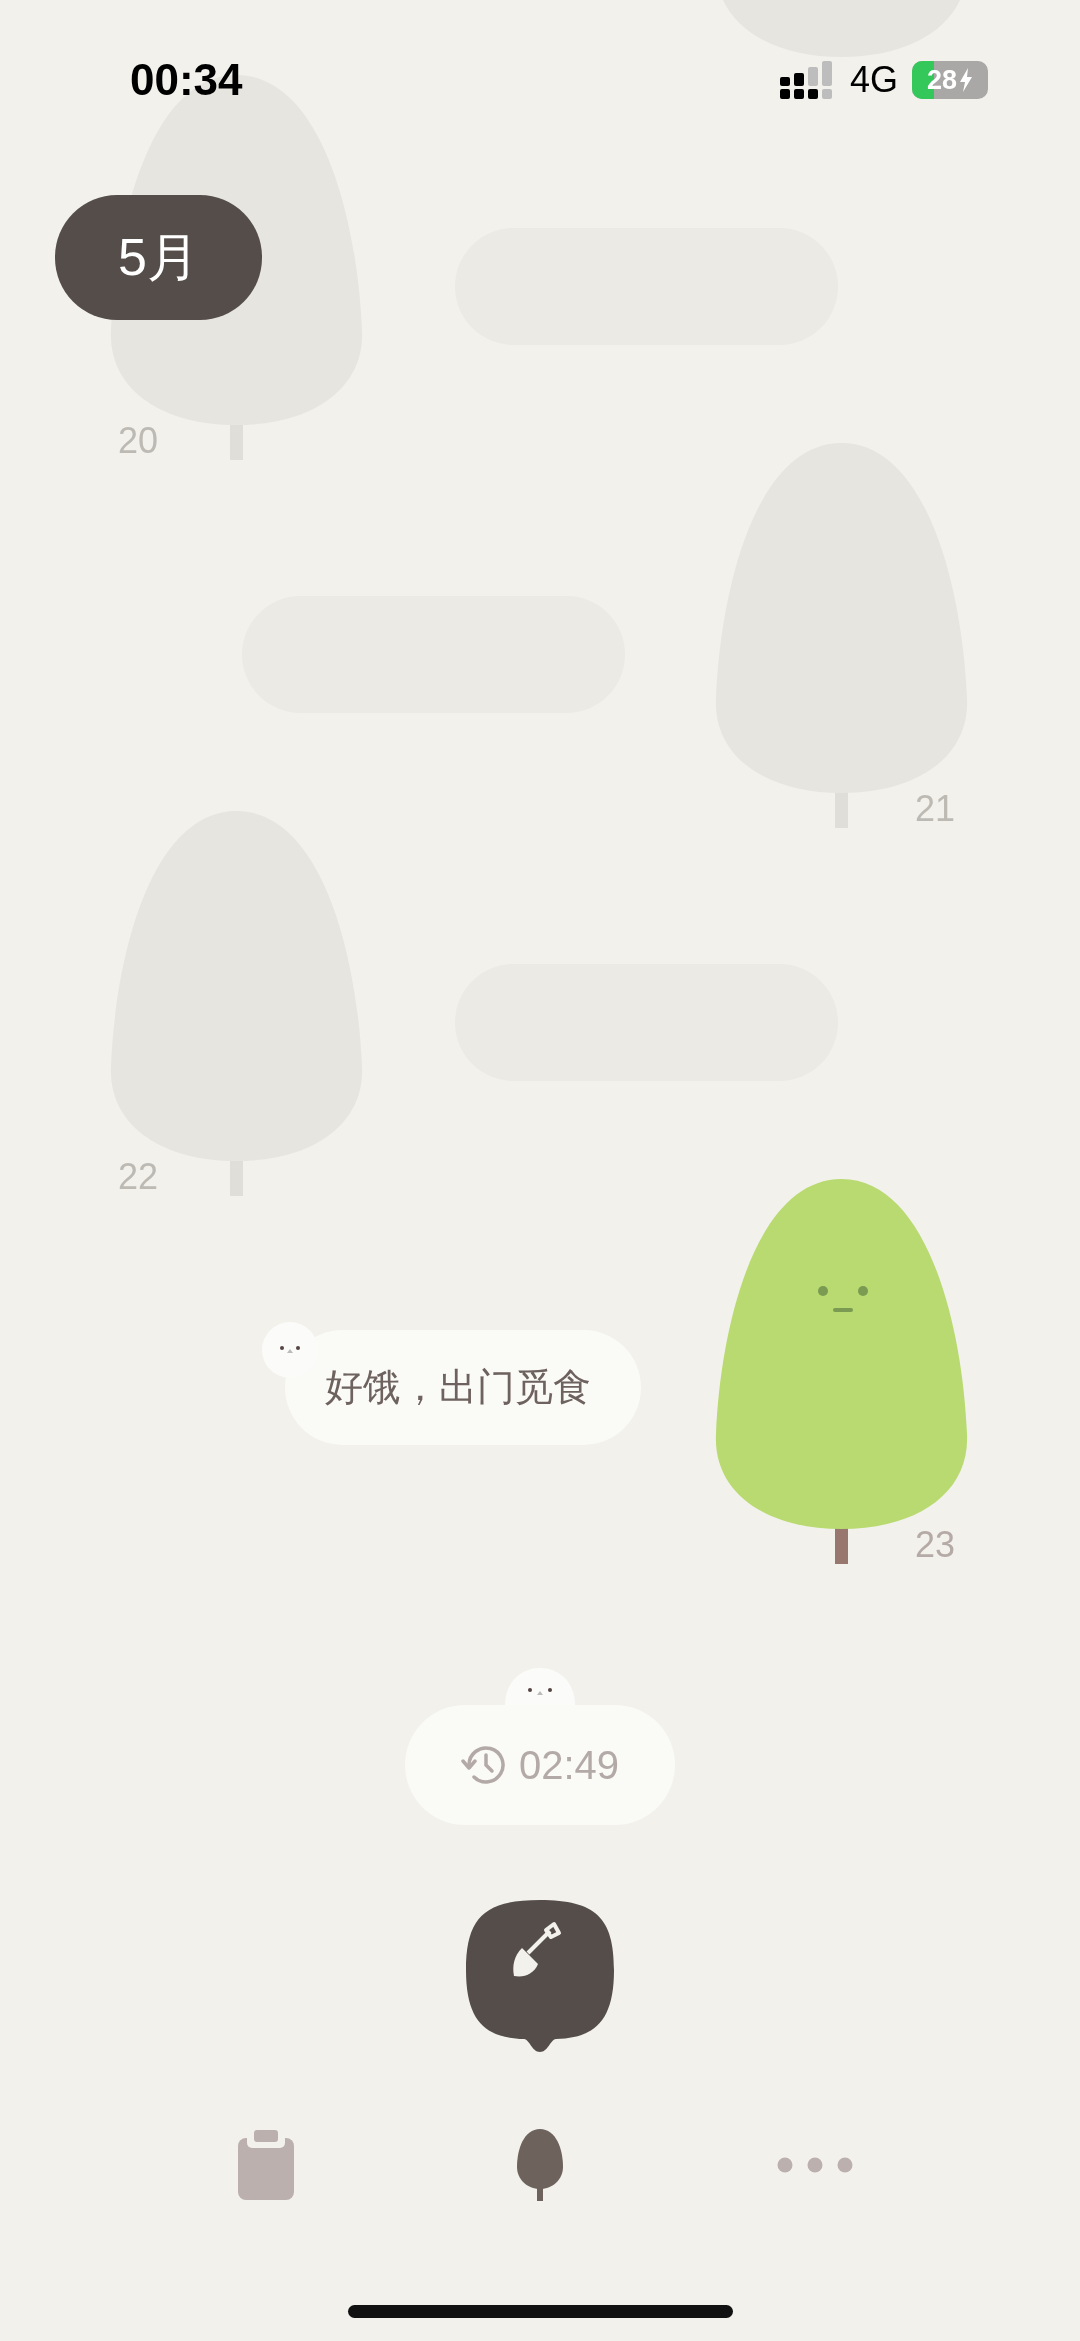  What do you see at coordinates (463, 1387) in the screenshot?
I see `message-bubble: 好饿，出门觅食` at bounding box center [463, 1387].